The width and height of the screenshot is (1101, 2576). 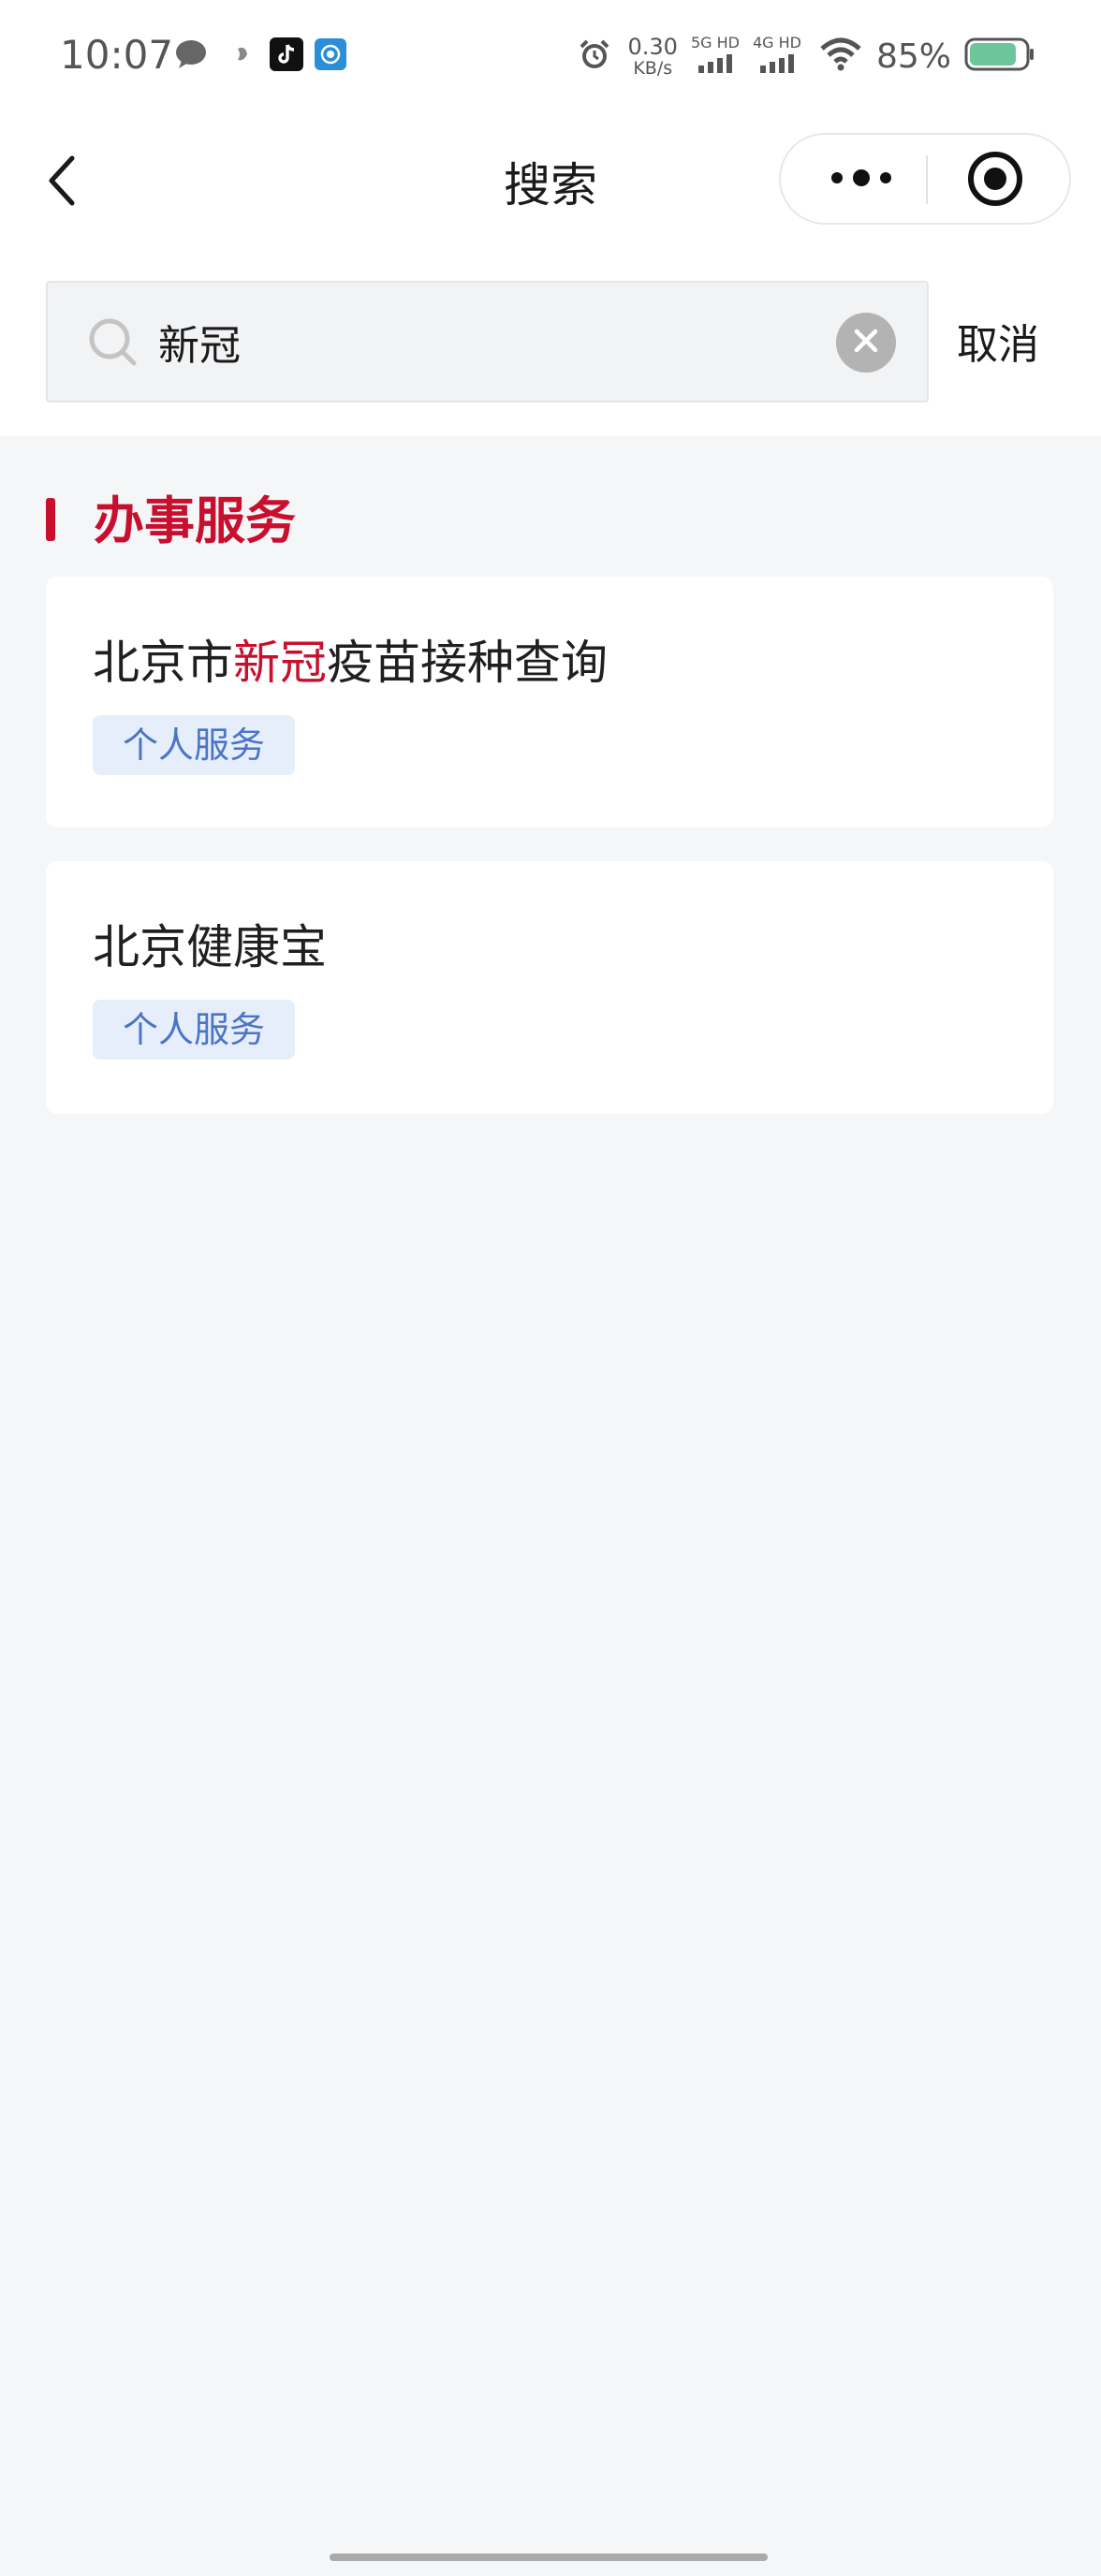 What do you see at coordinates (117, 55) in the screenshot?
I see `status-time: 10:07` at bounding box center [117, 55].